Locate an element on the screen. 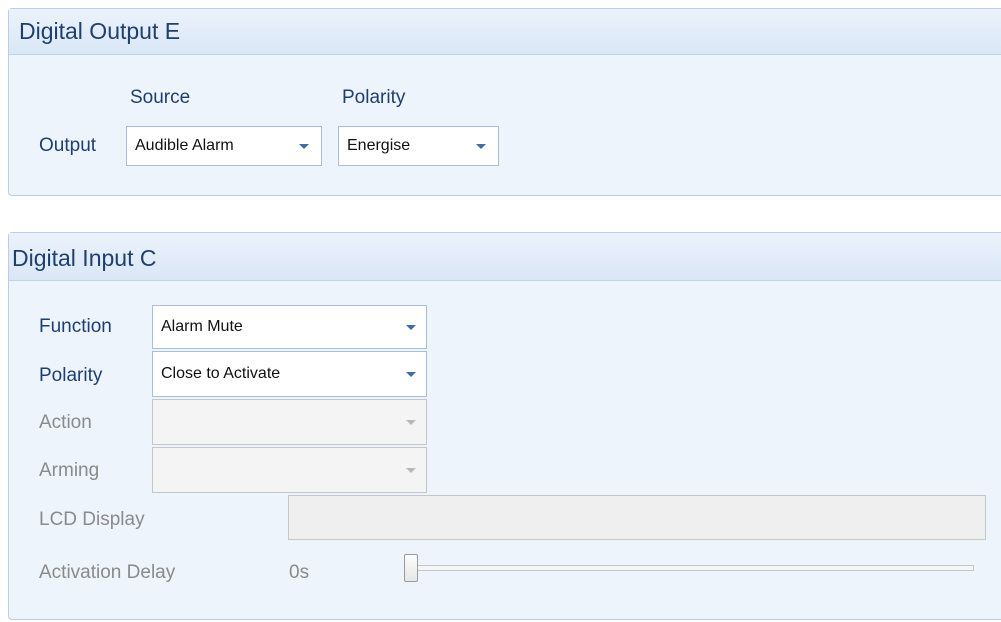 Image resolution: width=1001 pixels, height=622 pixels. digital-input-header: Digital Input C is located at coordinates (505, 257).